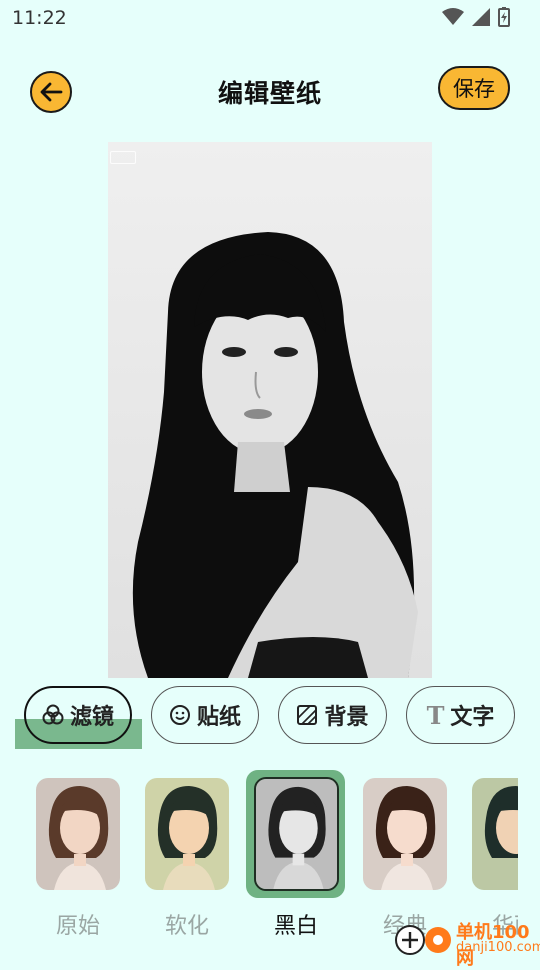 The image size is (540, 970). Describe the element at coordinates (504, 17) in the screenshot. I see `battery-icon` at that location.